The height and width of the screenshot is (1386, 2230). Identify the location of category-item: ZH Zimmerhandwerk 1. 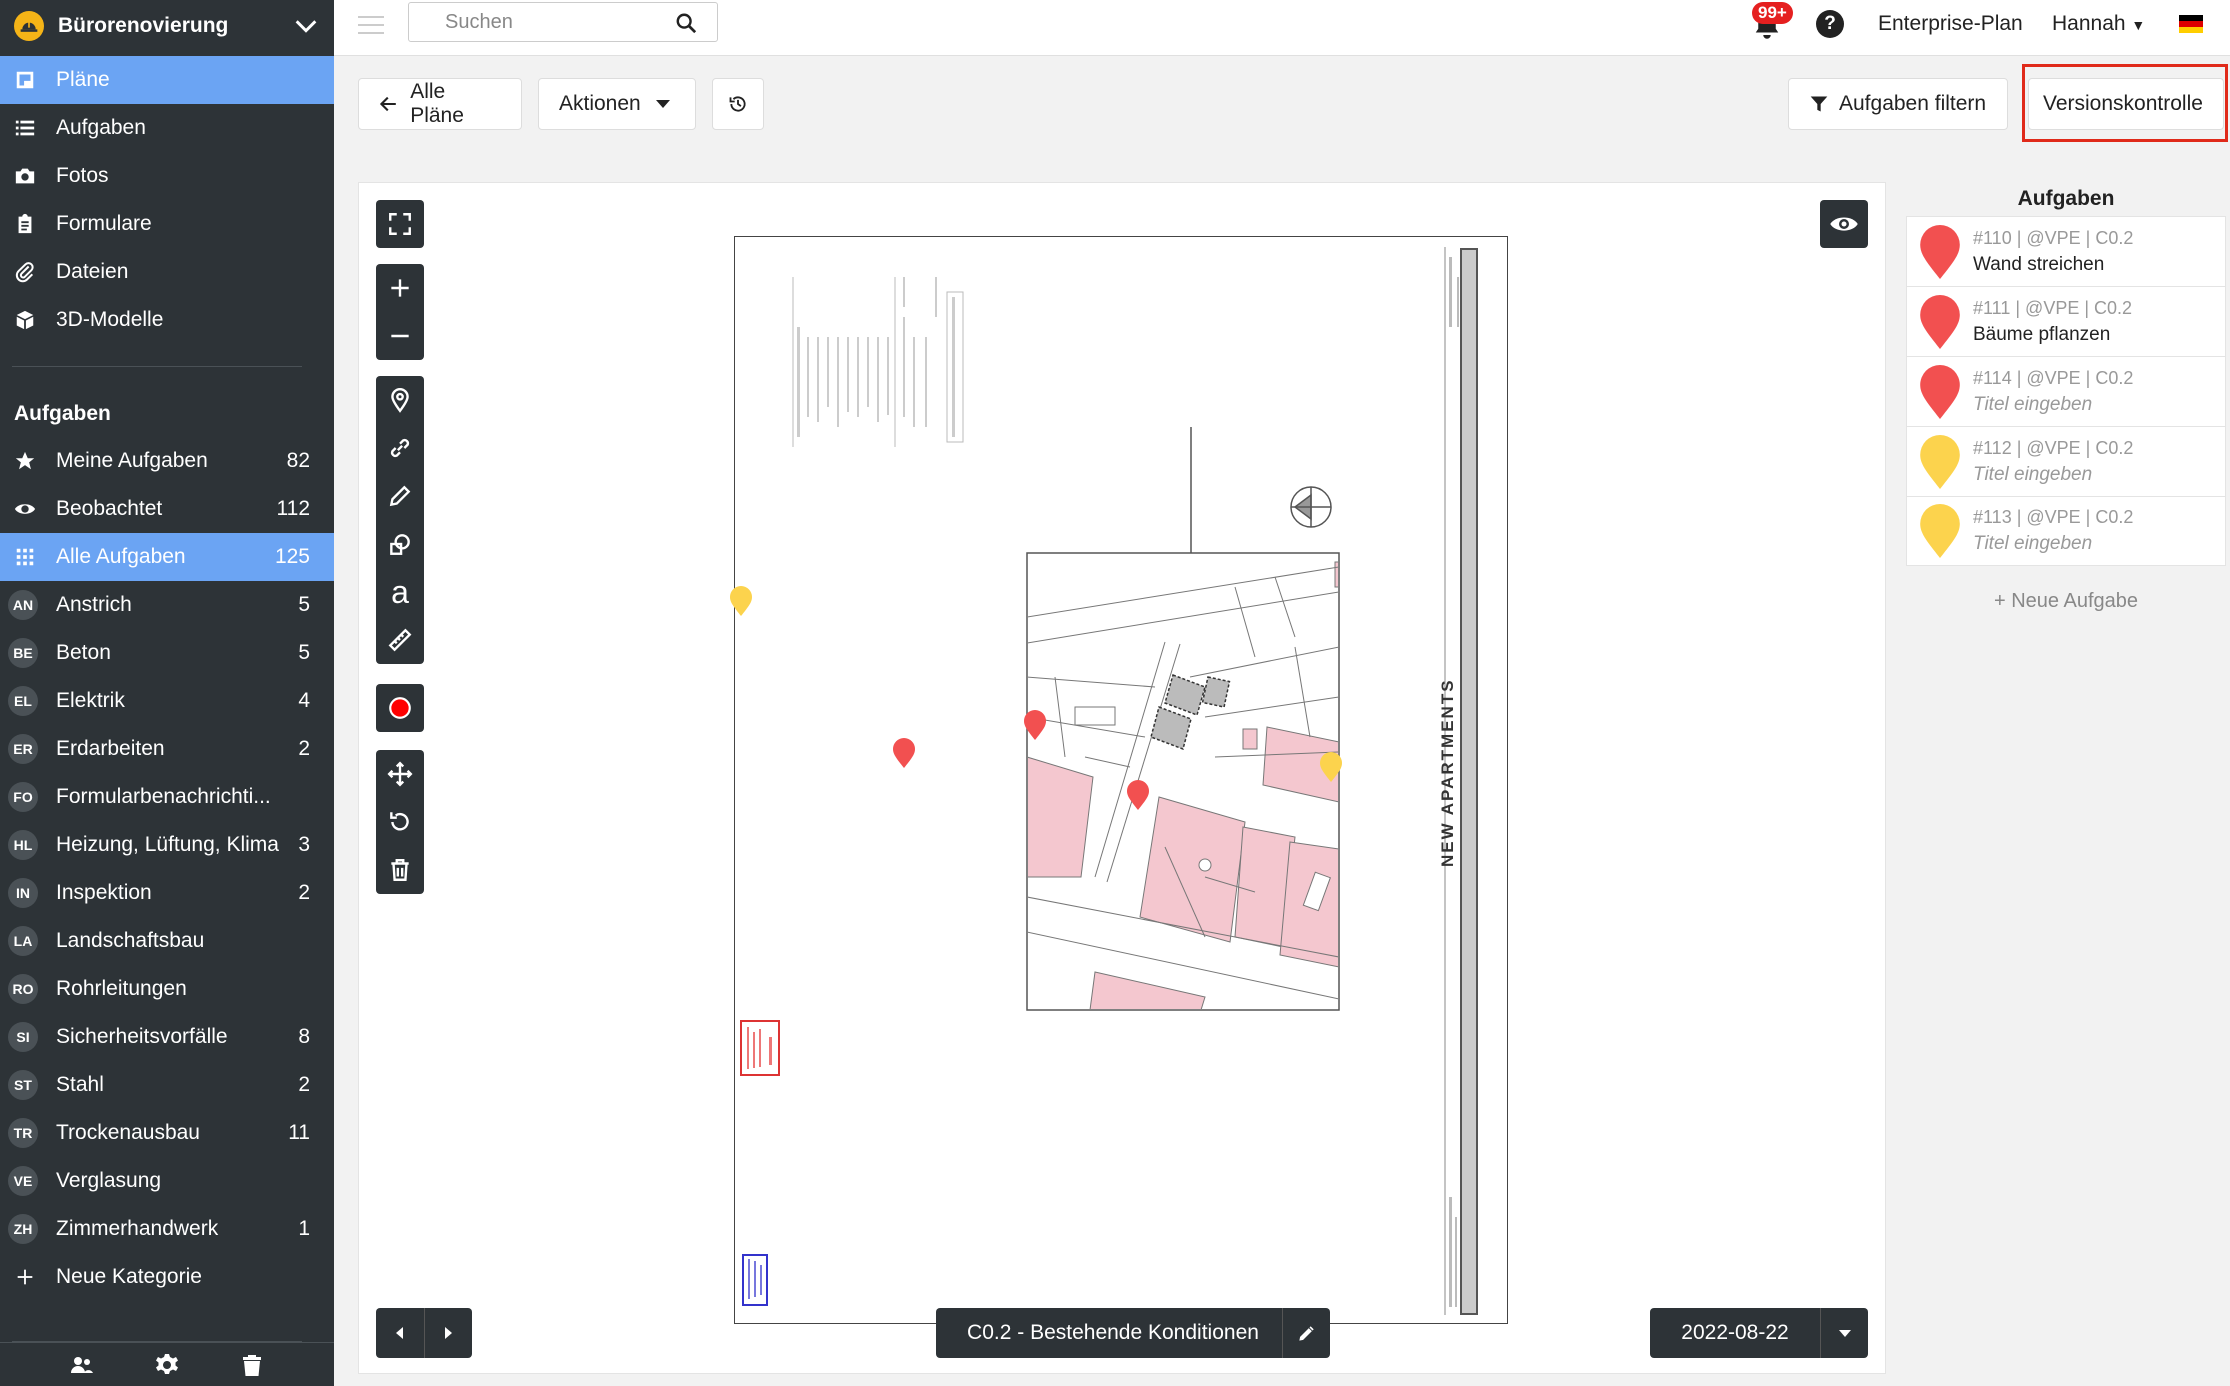
(167, 1229).